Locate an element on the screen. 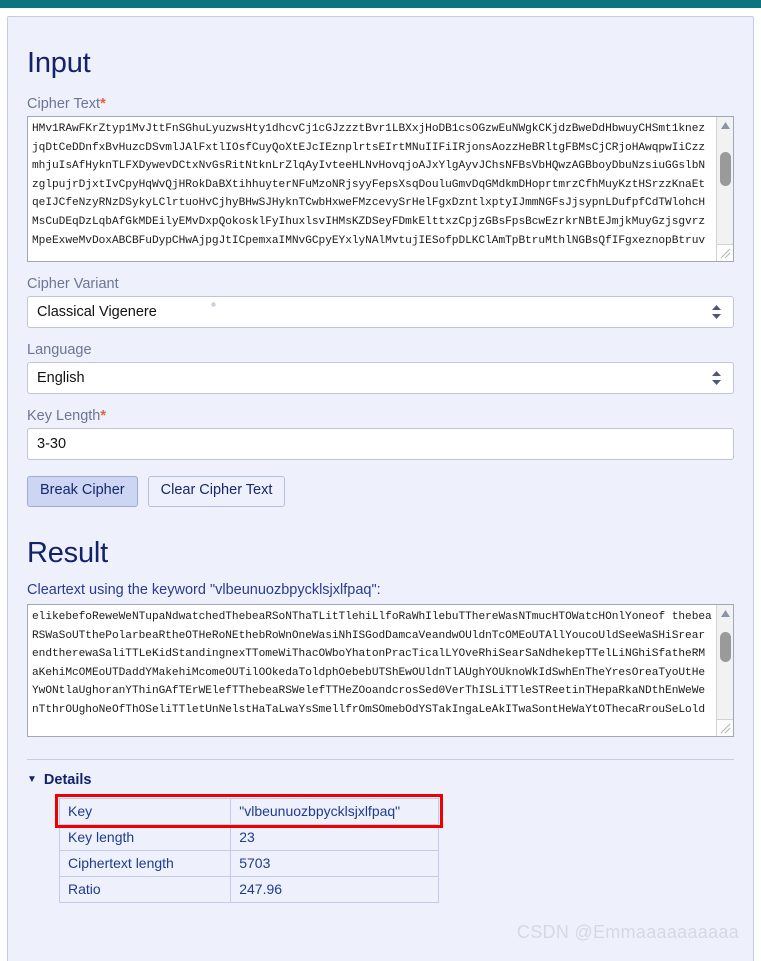 Image resolution: width=761 pixels, height=961 pixels. language-label: Language is located at coordinates (59, 350).